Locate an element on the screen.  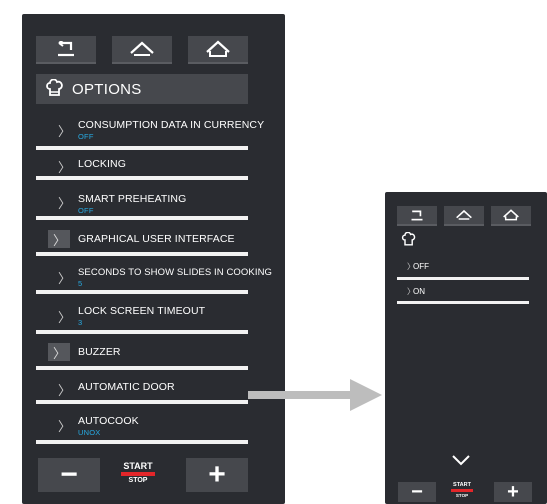
option-label: GRAPHICAL USER INTERFACE is located at coordinates (156, 239).